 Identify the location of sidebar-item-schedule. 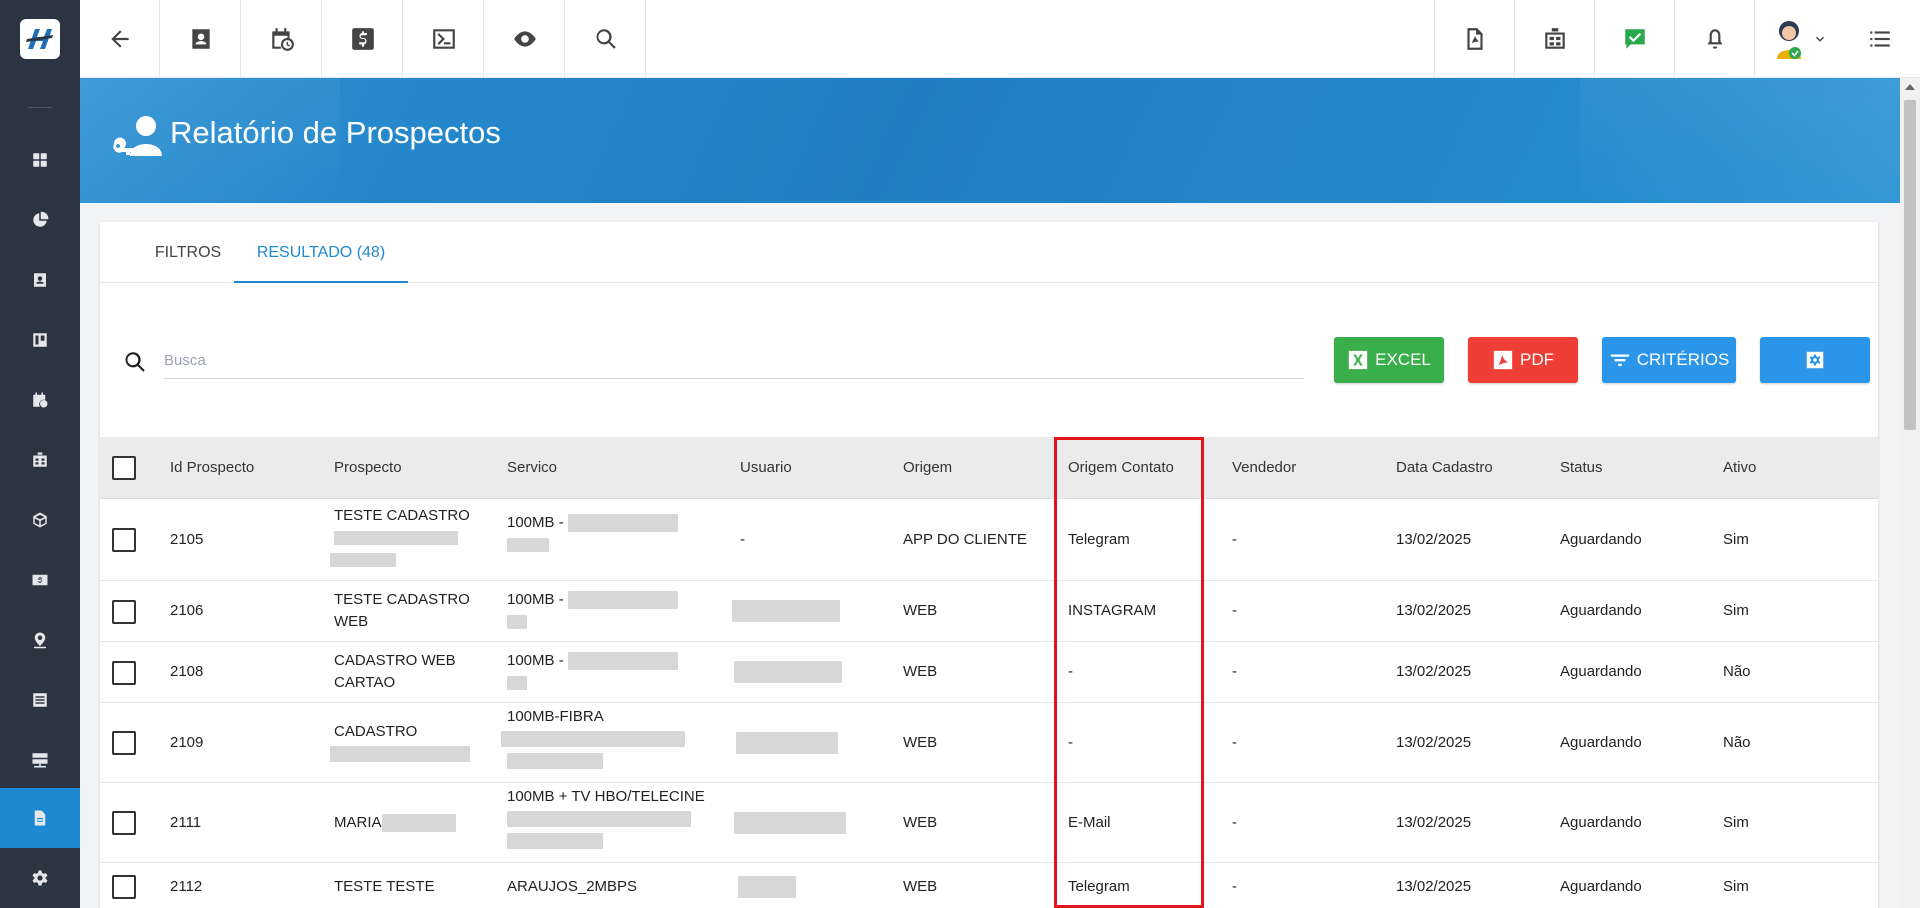
(40, 400).